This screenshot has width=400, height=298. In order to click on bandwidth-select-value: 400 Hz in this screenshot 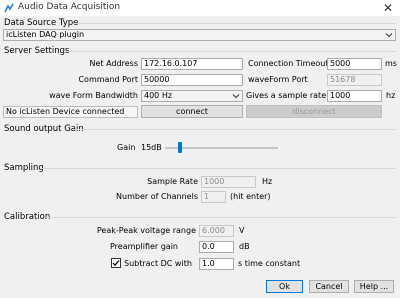, I will do `click(158, 95)`.